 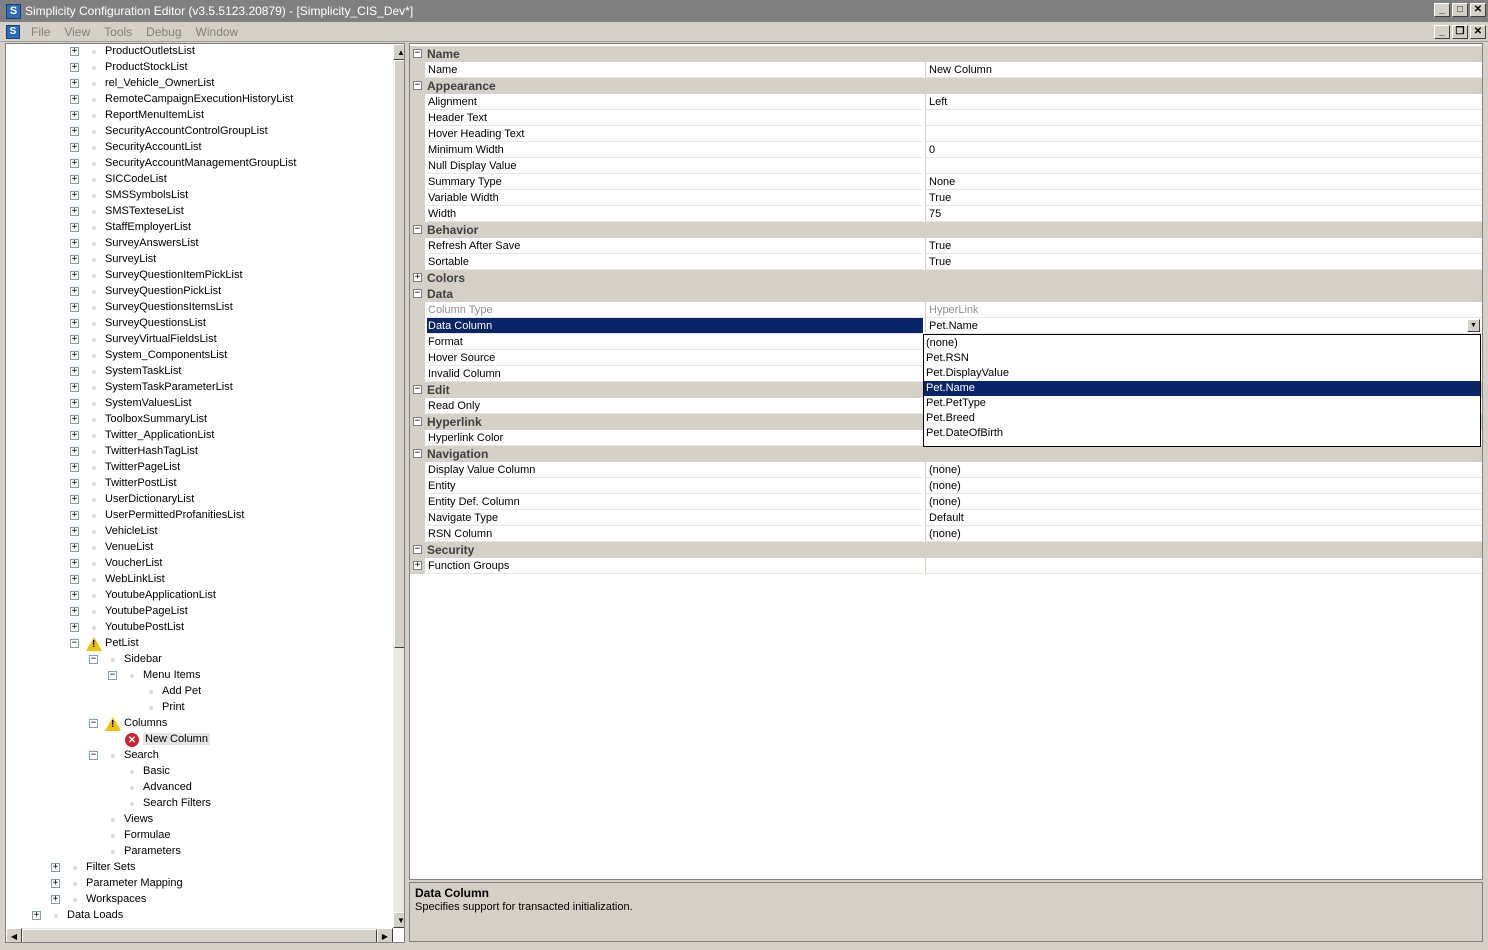 What do you see at coordinates (1203, 326) in the screenshot?
I see `property-value: Pet.Name ▼` at bounding box center [1203, 326].